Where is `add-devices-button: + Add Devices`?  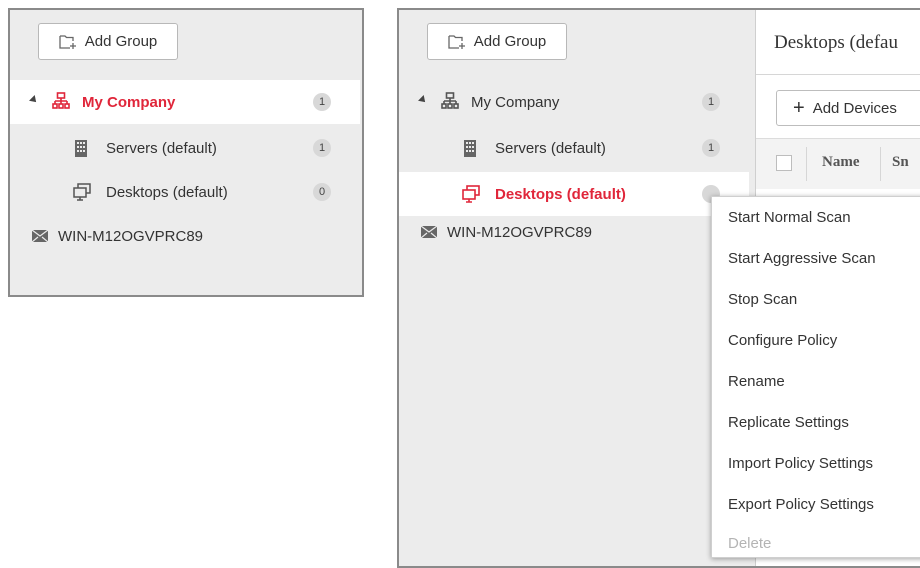 add-devices-button: + Add Devices is located at coordinates (848, 108).